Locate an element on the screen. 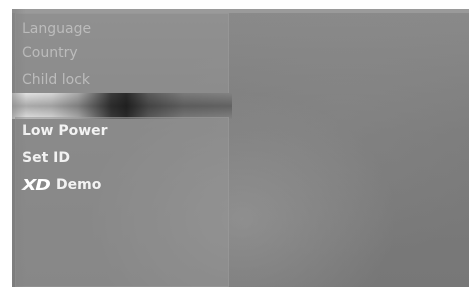 The width and height of the screenshot is (469, 287). menu-item-label: Country is located at coordinates (50, 53).